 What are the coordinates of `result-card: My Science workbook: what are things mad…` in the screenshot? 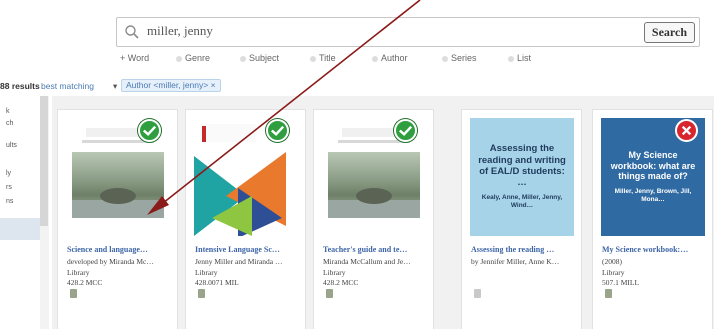 It's located at (652, 219).